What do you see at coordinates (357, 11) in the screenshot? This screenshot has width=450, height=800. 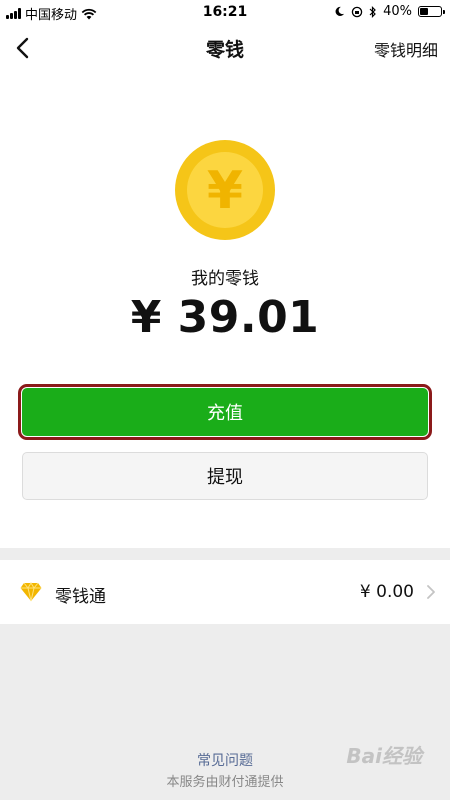 I see `orientation-lock-icon` at bounding box center [357, 11].